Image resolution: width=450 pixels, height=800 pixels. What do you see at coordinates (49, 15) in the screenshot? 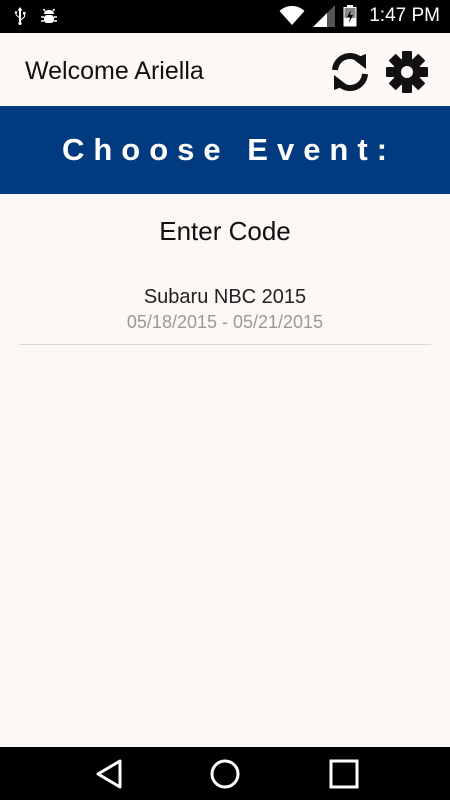
I see `debug-bug-icon` at bounding box center [49, 15].